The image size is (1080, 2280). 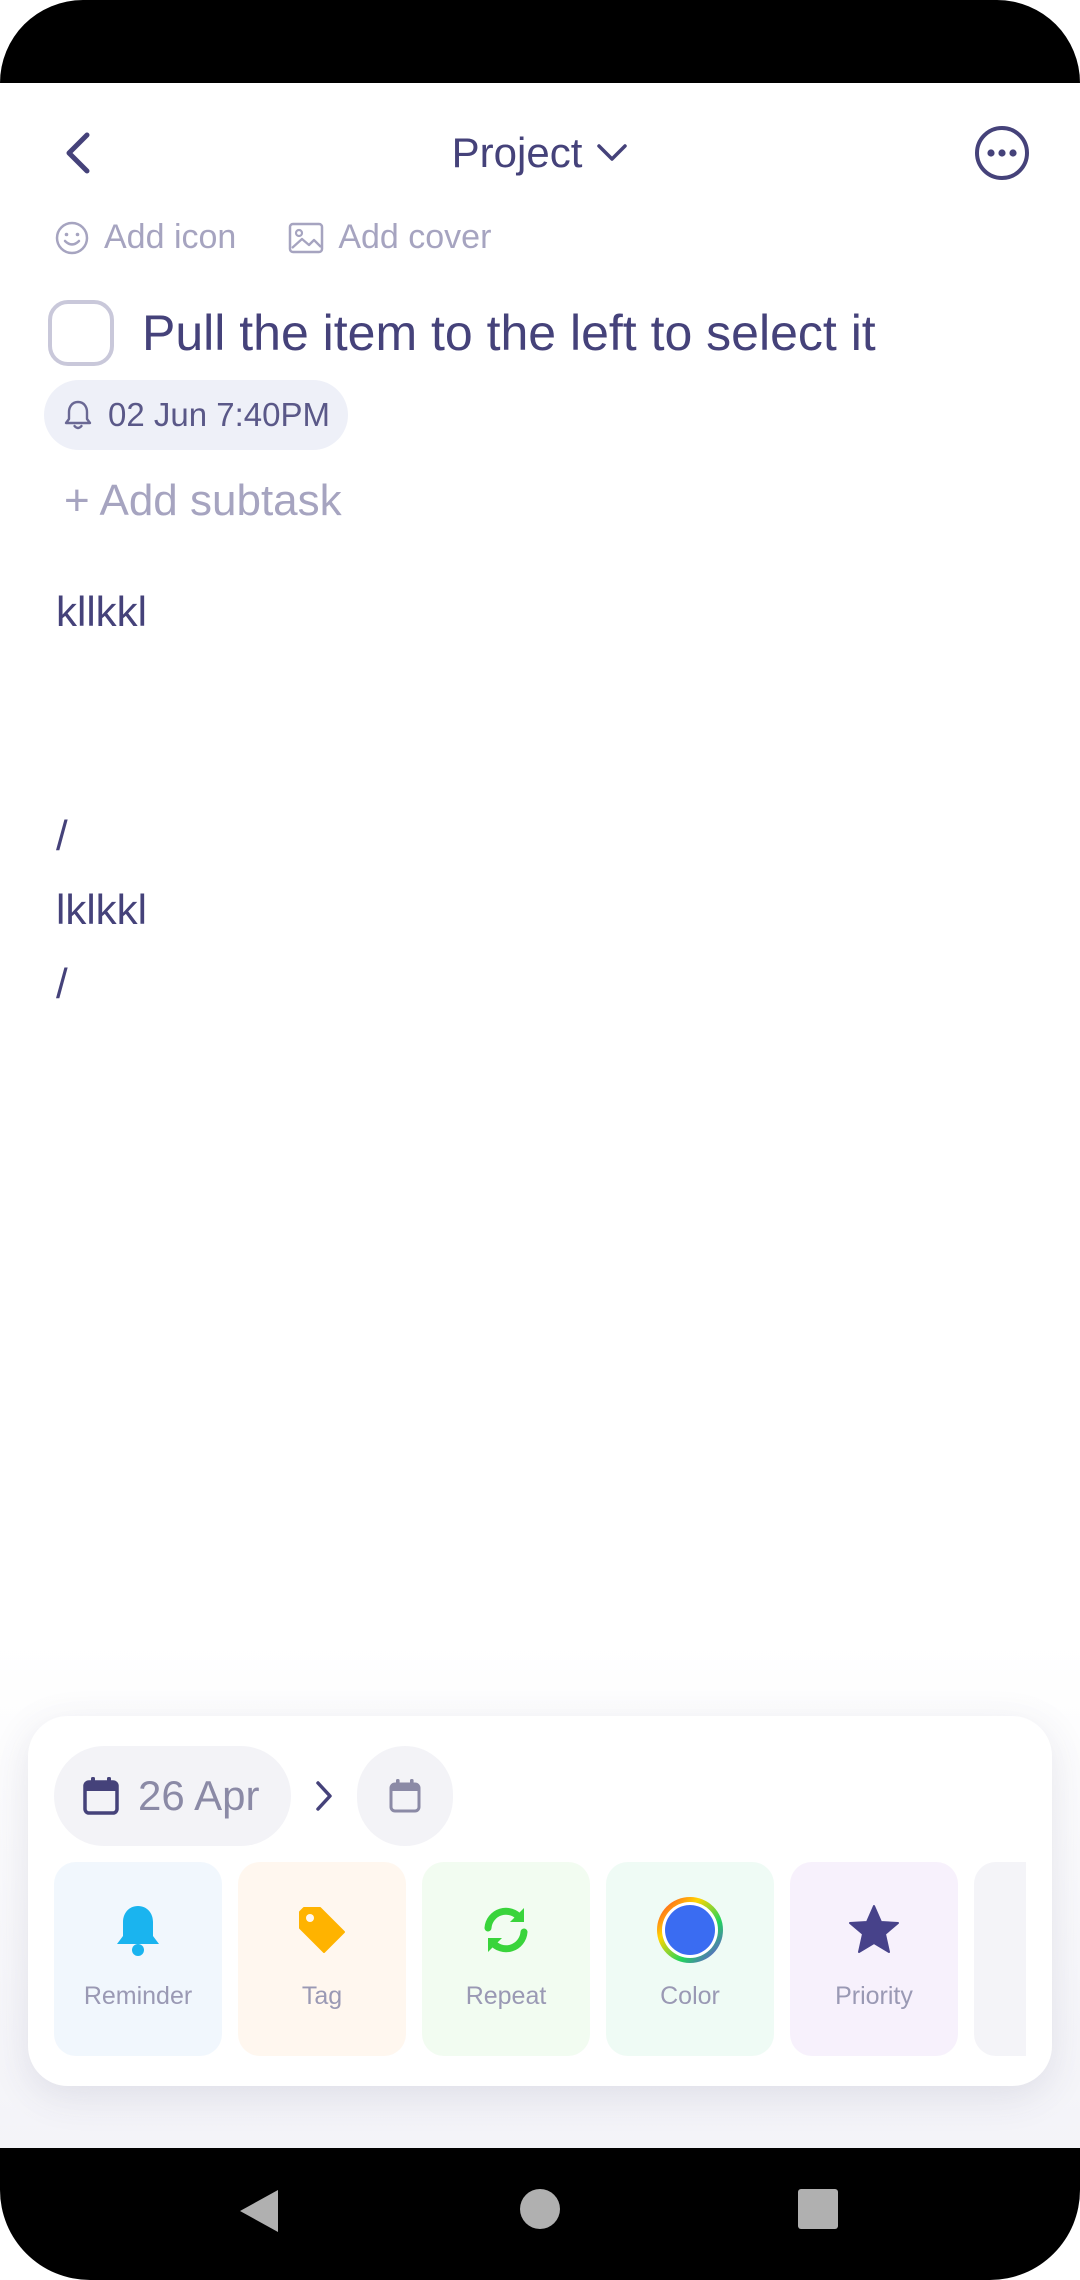 I want to click on reminder-tool: Reminder, so click(x=138, y=1959).